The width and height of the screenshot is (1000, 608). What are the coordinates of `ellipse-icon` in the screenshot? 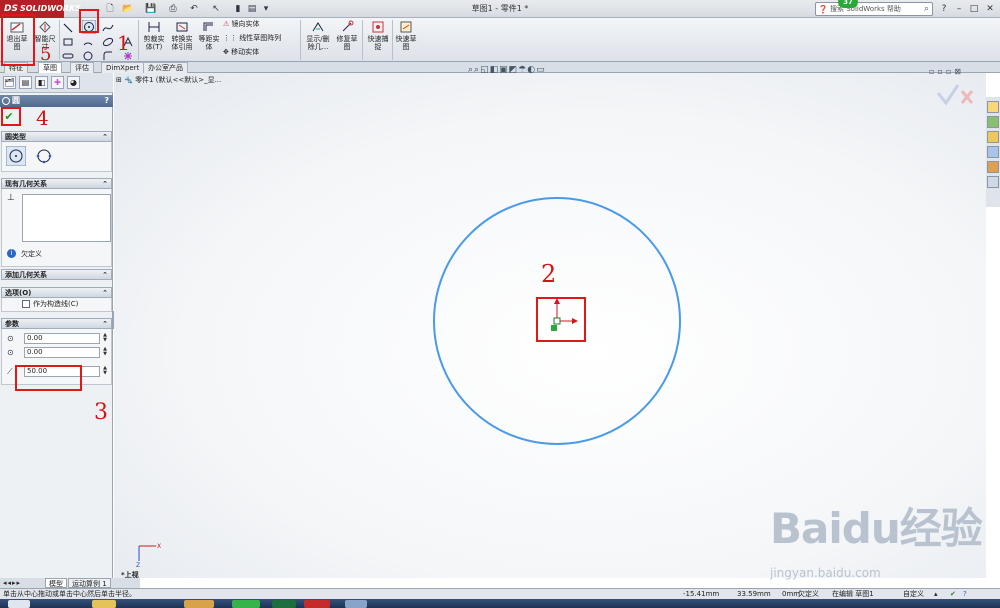 It's located at (108, 42).